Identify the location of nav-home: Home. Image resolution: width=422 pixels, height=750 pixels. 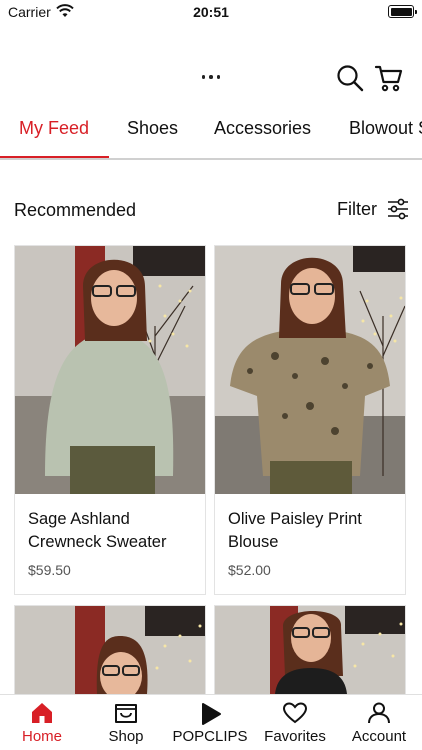
(42, 723).